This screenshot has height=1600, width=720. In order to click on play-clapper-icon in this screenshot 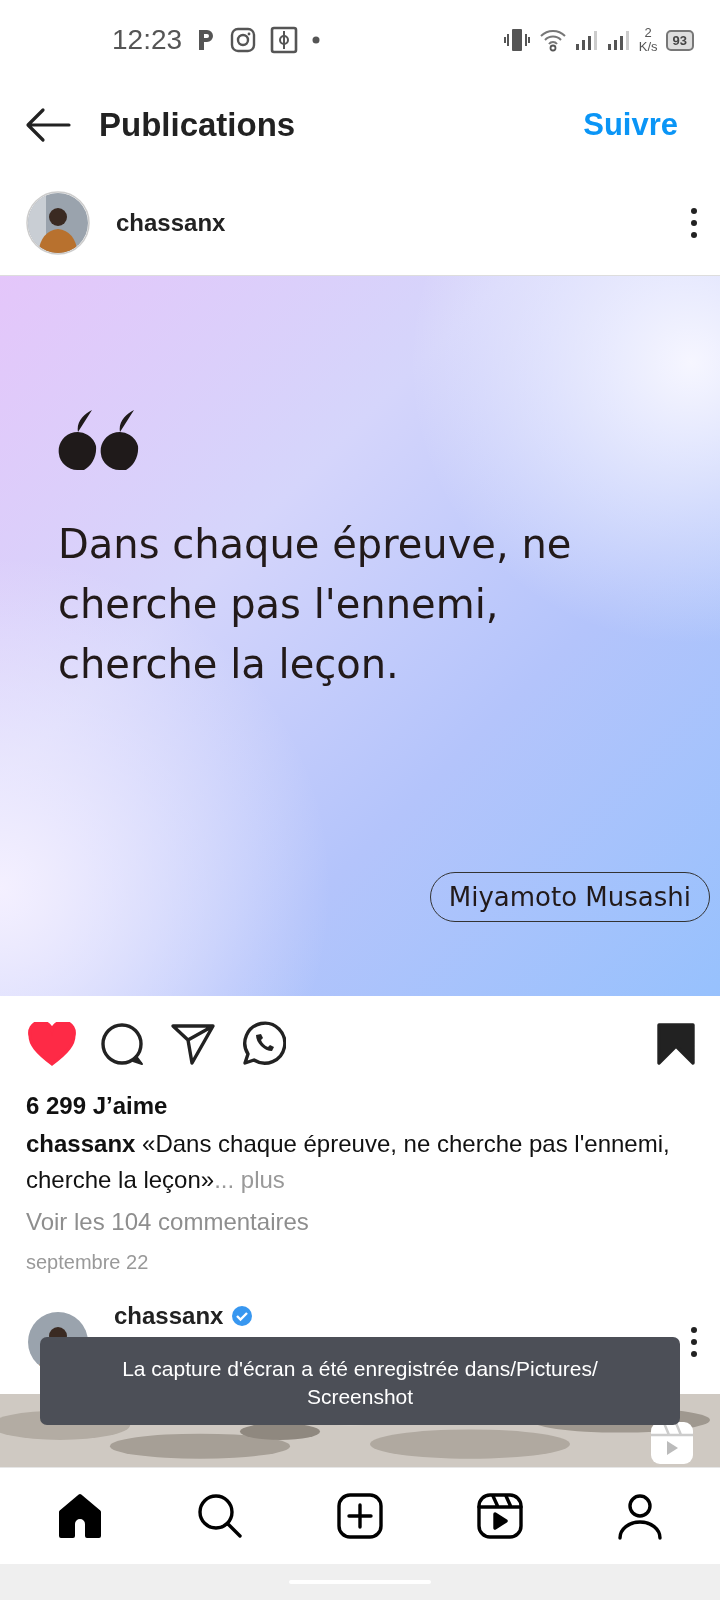, I will do `click(500, 1516)`.